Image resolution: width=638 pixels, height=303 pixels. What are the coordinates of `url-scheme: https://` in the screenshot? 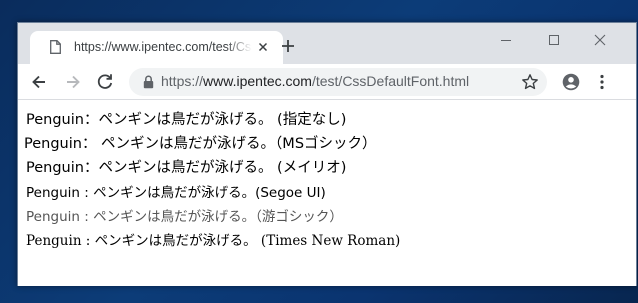 It's located at (182, 81).